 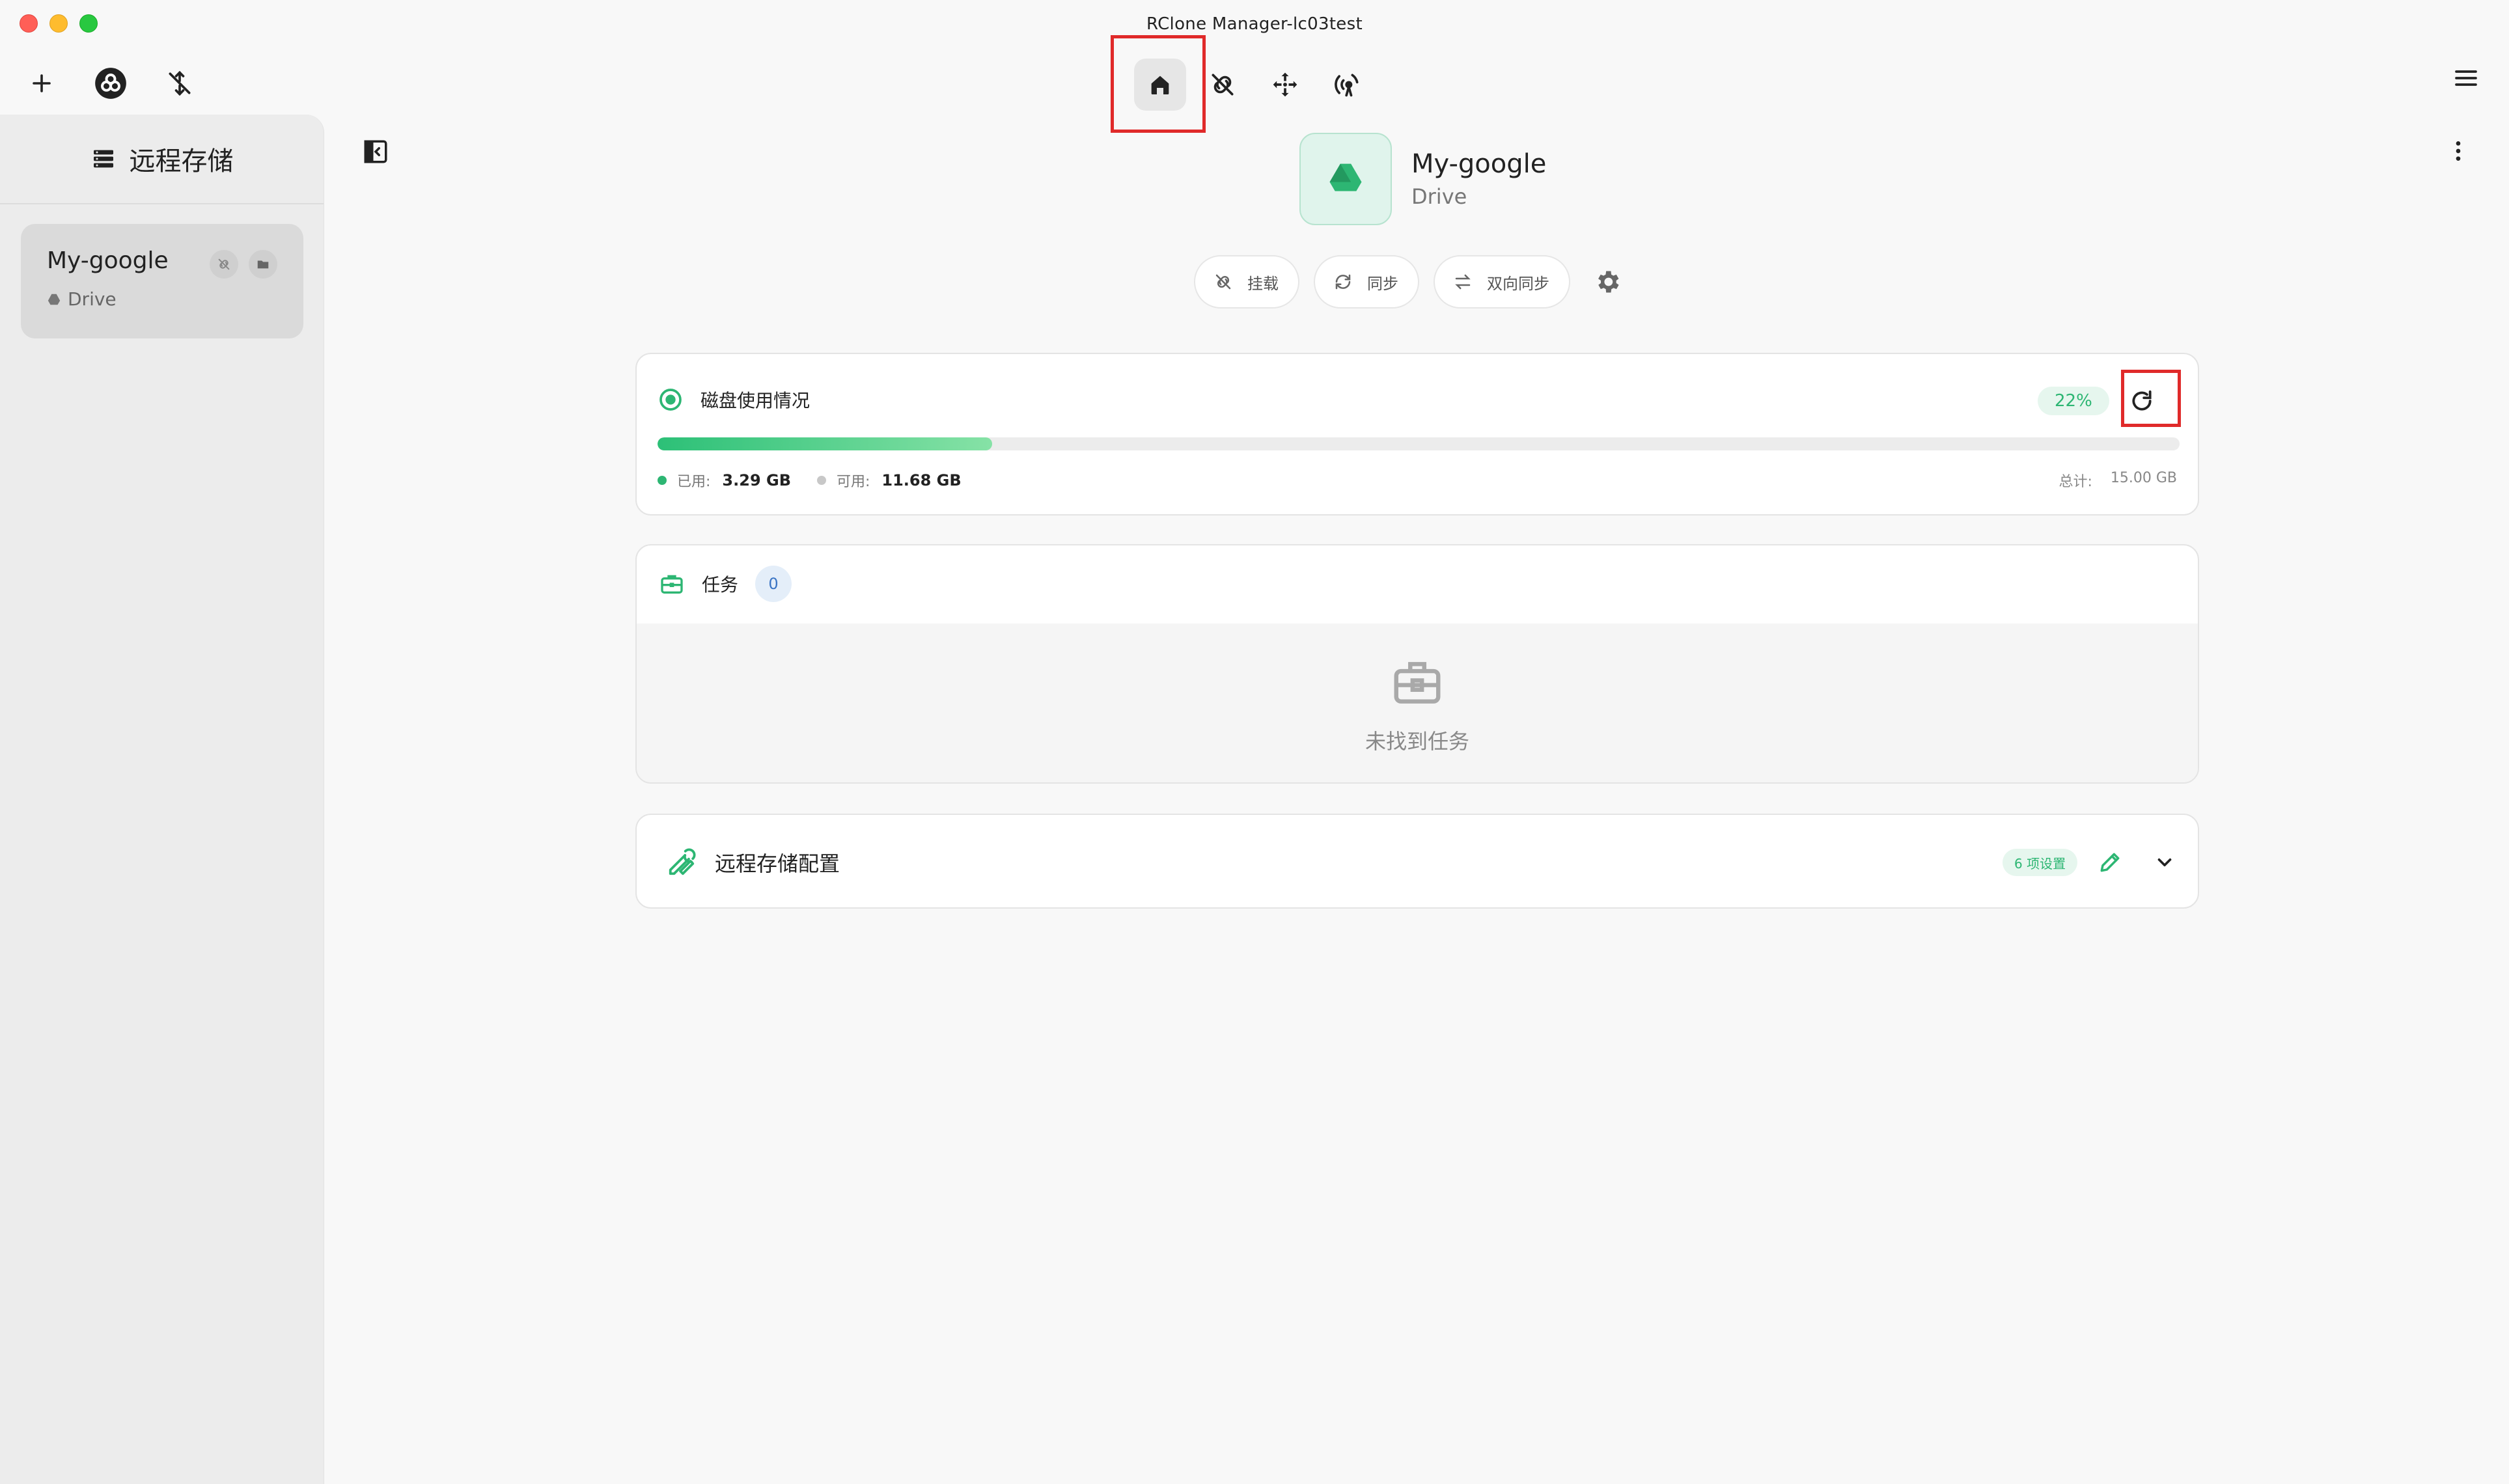 What do you see at coordinates (1343, 282) in the screenshot?
I see `sync-icon` at bounding box center [1343, 282].